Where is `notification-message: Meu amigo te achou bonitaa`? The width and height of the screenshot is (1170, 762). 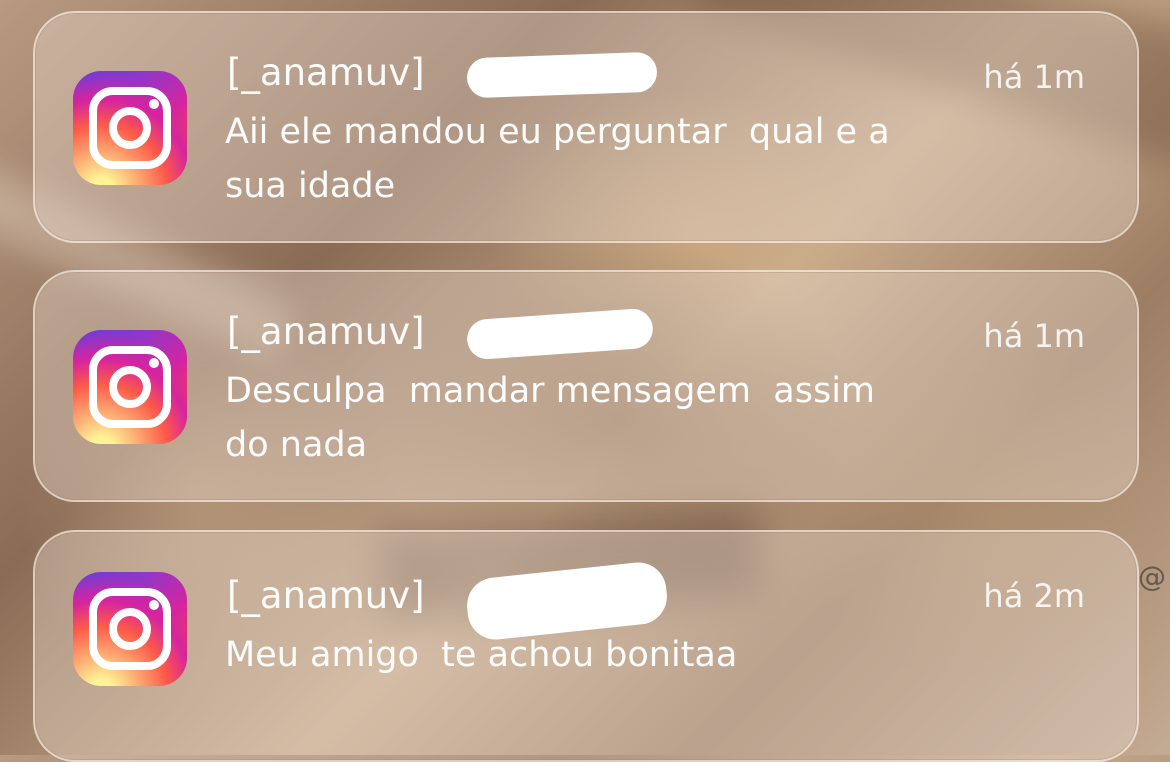 notification-message: Meu amigo te achou bonitaa is located at coordinates (481, 655).